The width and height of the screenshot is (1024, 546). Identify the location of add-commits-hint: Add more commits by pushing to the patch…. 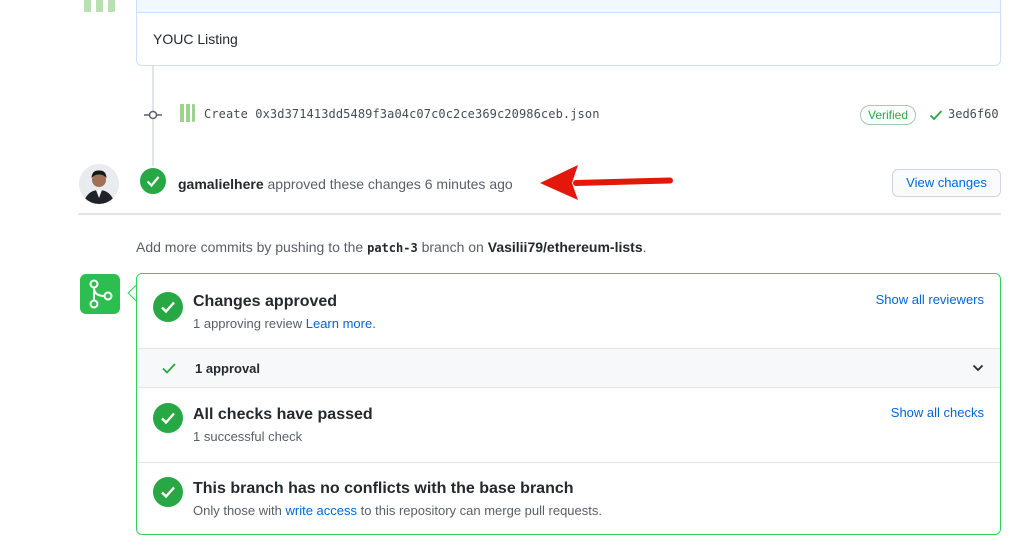
(391, 247).